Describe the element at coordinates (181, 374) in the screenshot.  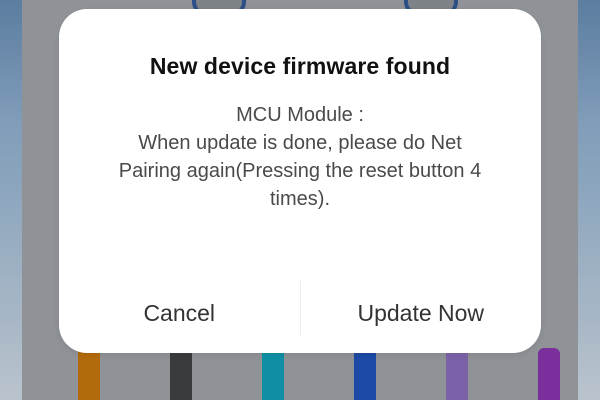
I see `color-bar-gray` at that location.